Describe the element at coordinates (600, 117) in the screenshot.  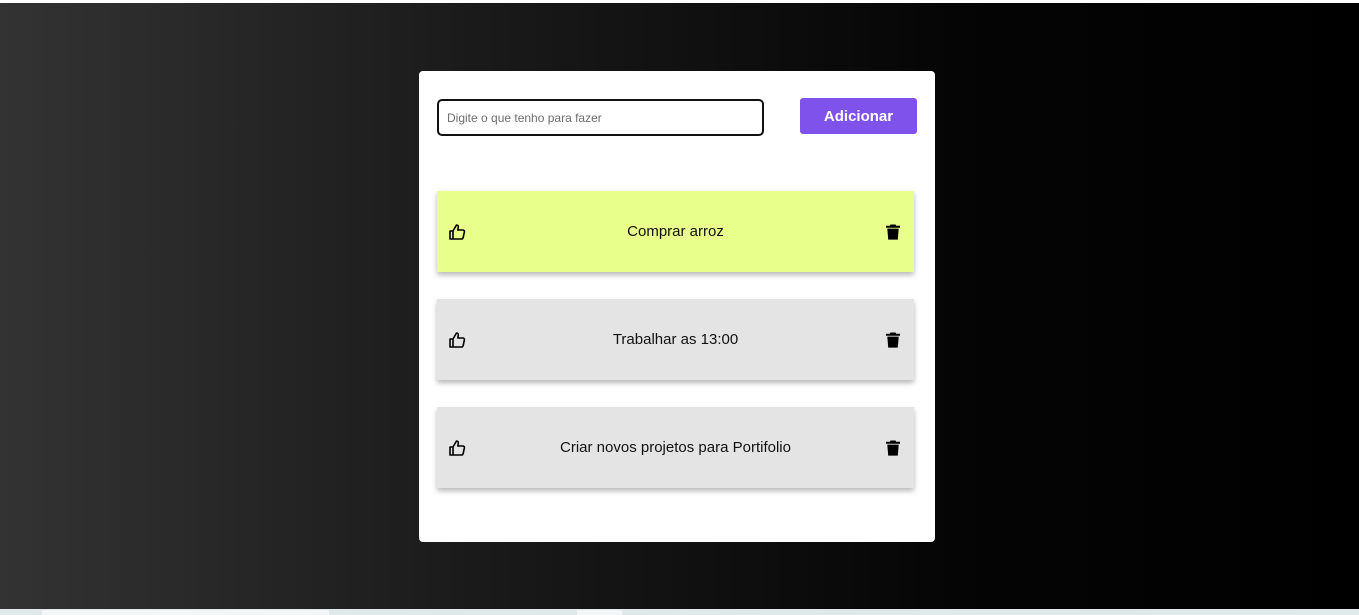
I see `task-input` at that location.